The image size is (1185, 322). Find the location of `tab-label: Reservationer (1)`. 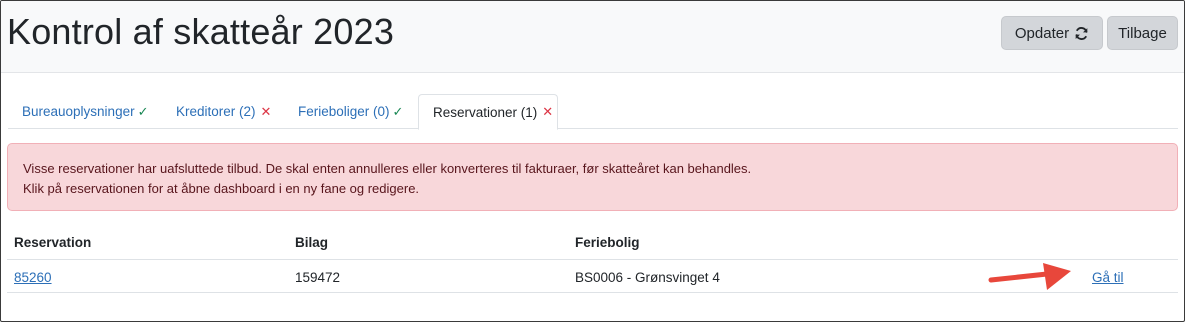

tab-label: Reservationer (1) is located at coordinates (485, 112).